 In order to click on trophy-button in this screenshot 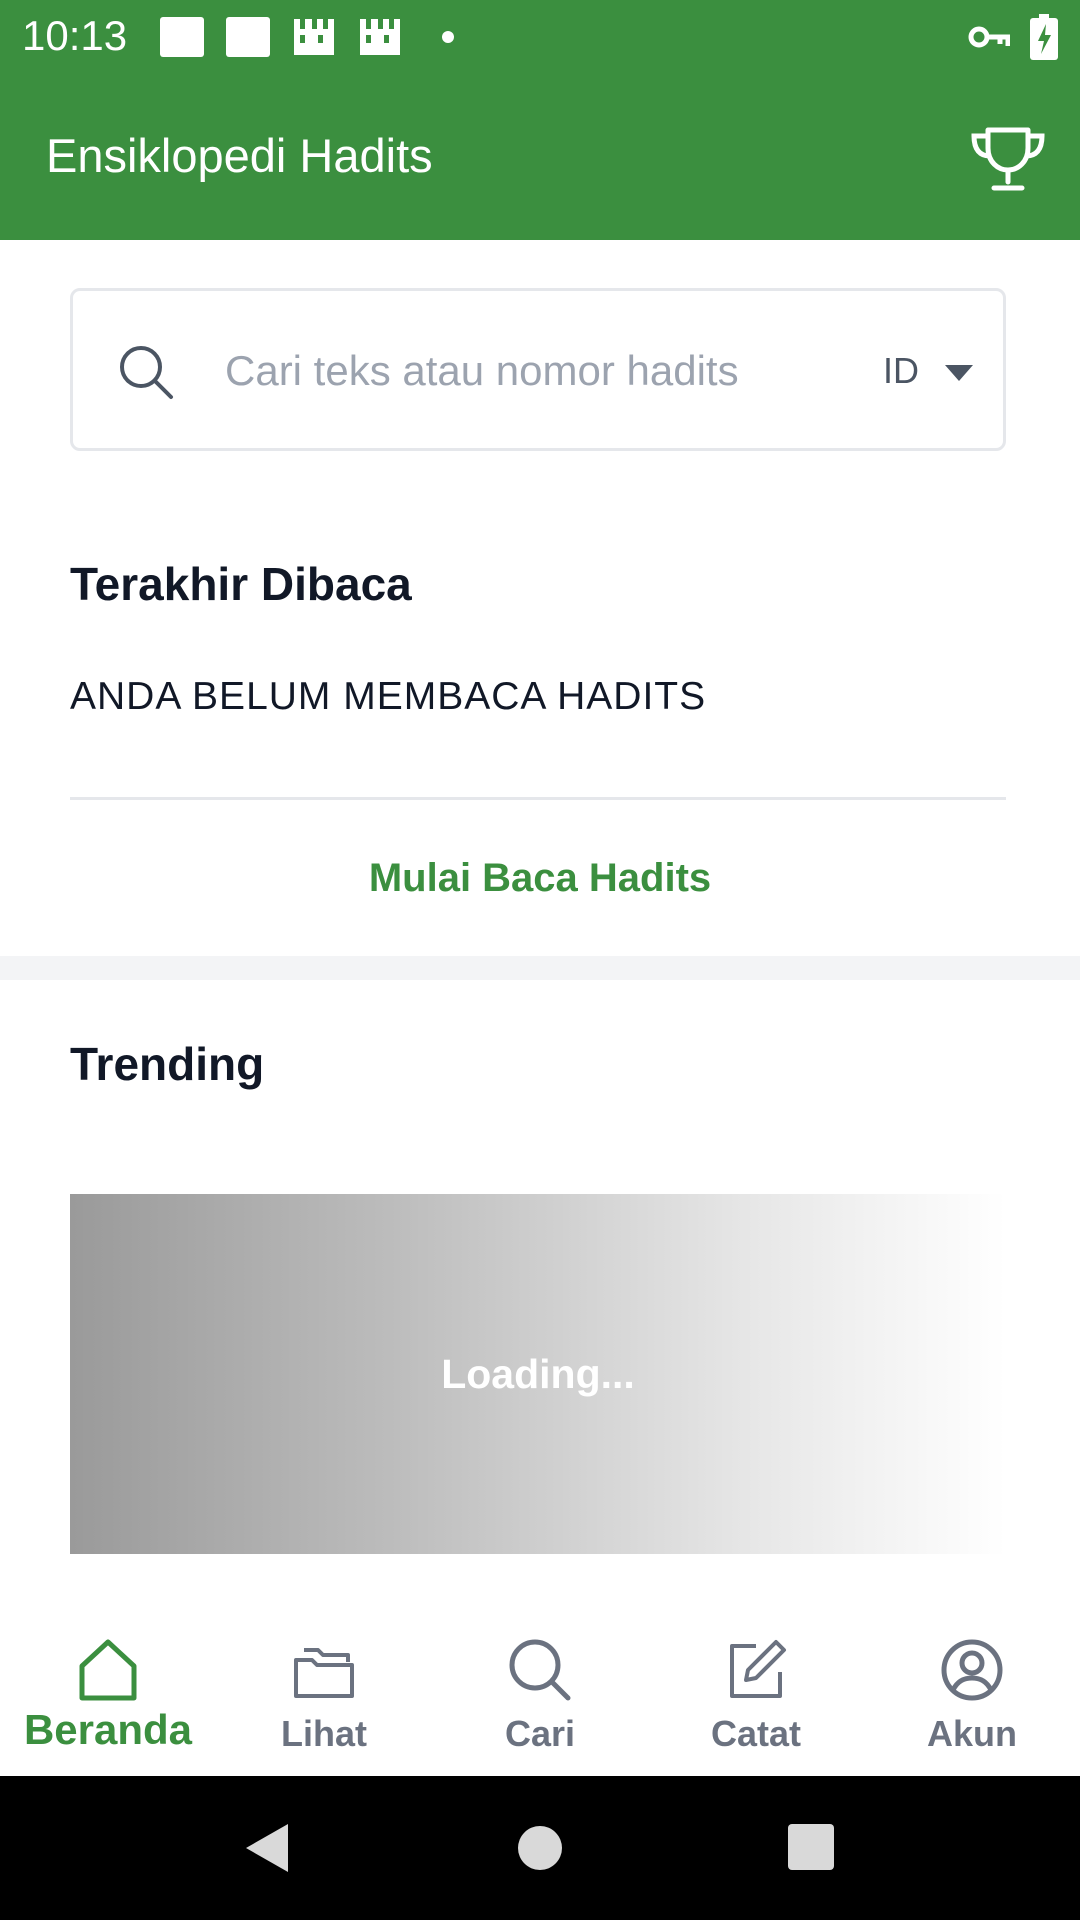, I will do `click(1008, 159)`.